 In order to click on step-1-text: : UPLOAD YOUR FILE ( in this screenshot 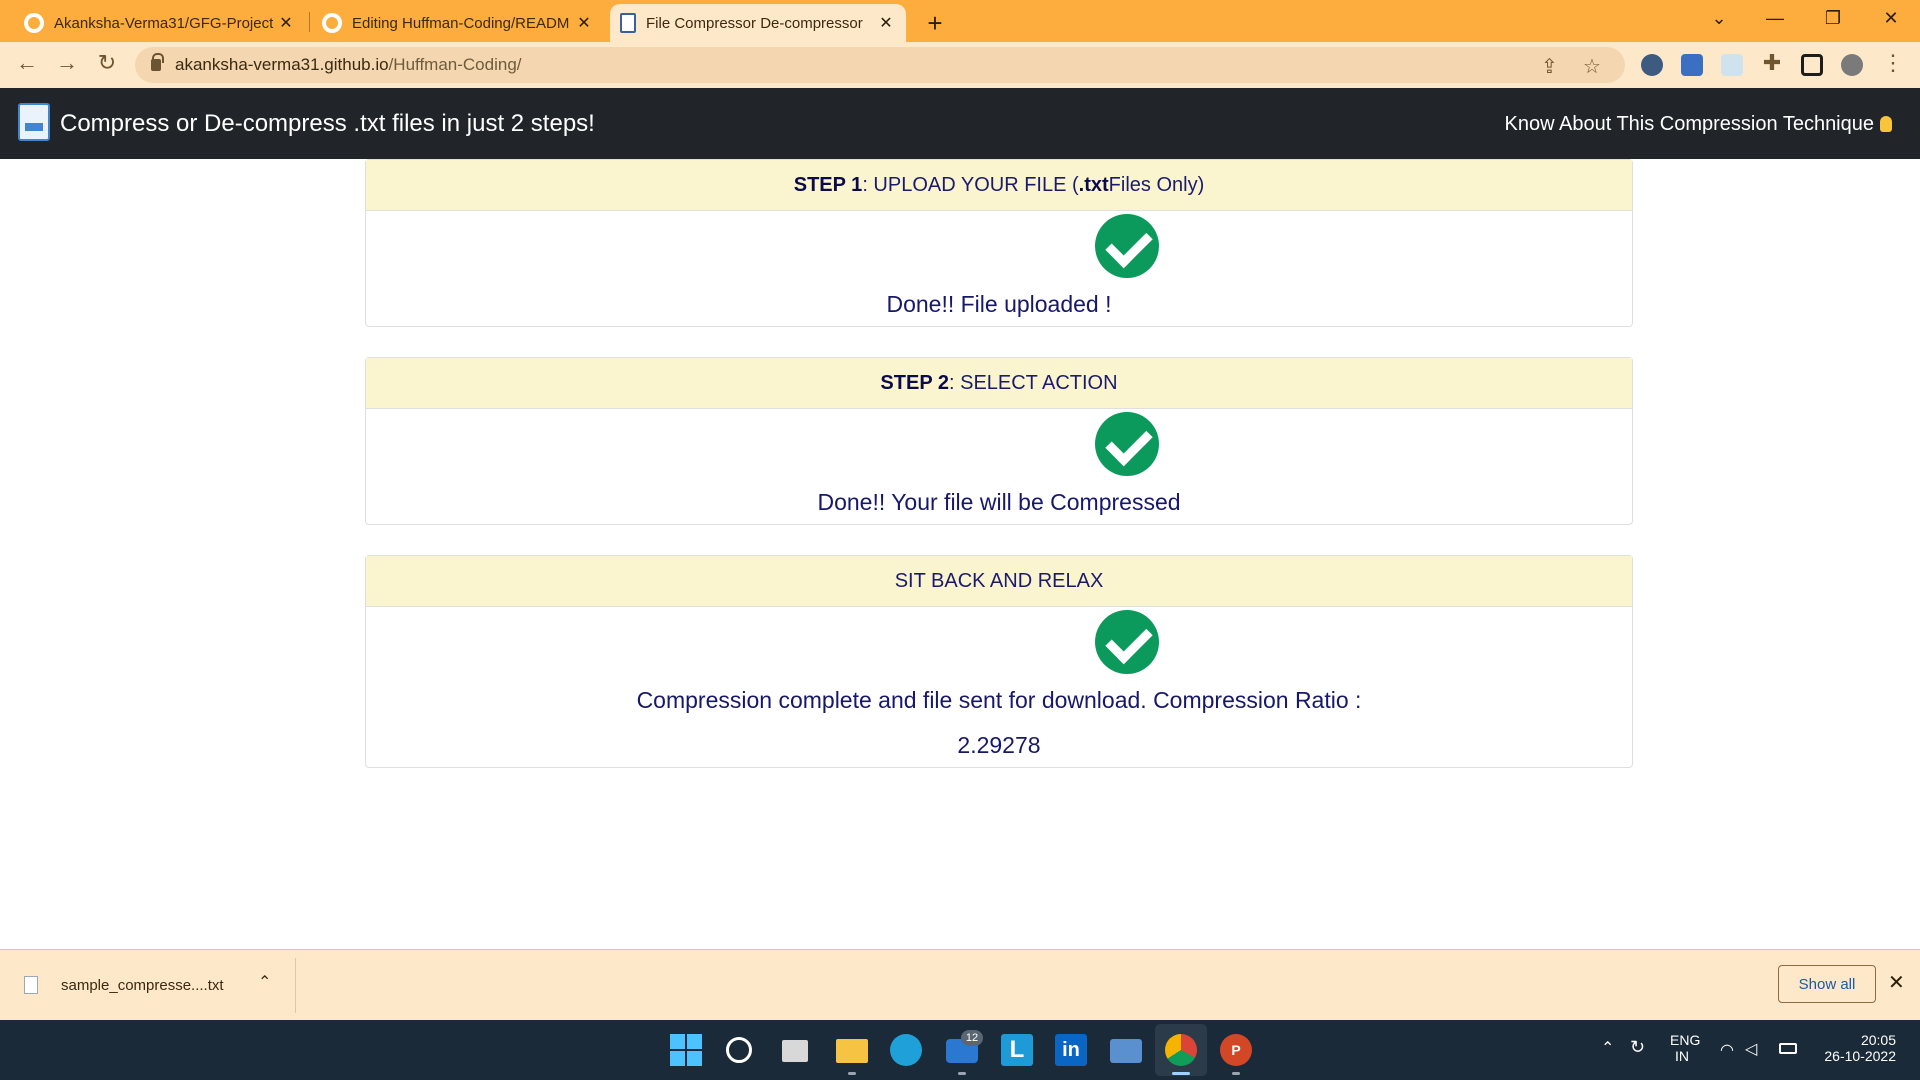, I will do `click(970, 184)`.